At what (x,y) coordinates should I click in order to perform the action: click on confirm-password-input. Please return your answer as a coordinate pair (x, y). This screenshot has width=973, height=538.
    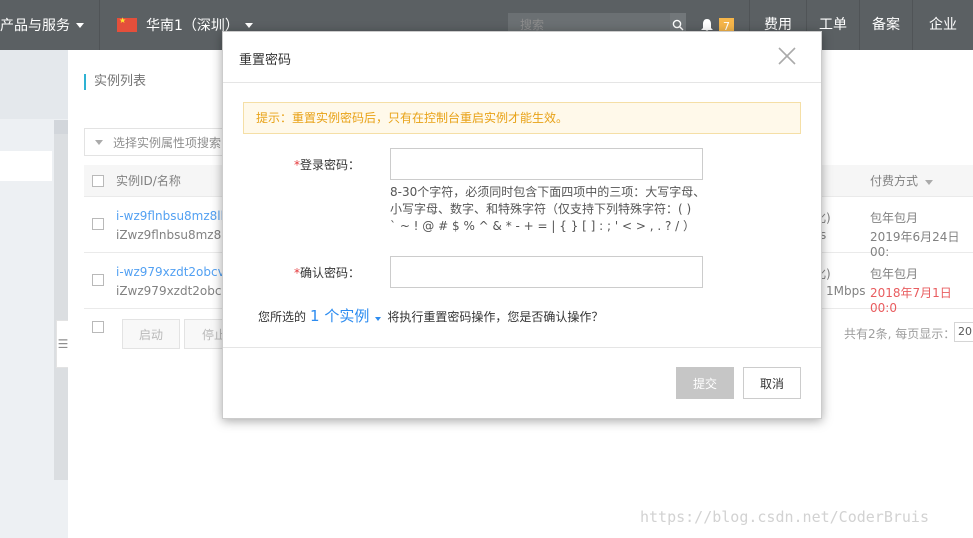
    Looking at the image, I should click on (546, 272).